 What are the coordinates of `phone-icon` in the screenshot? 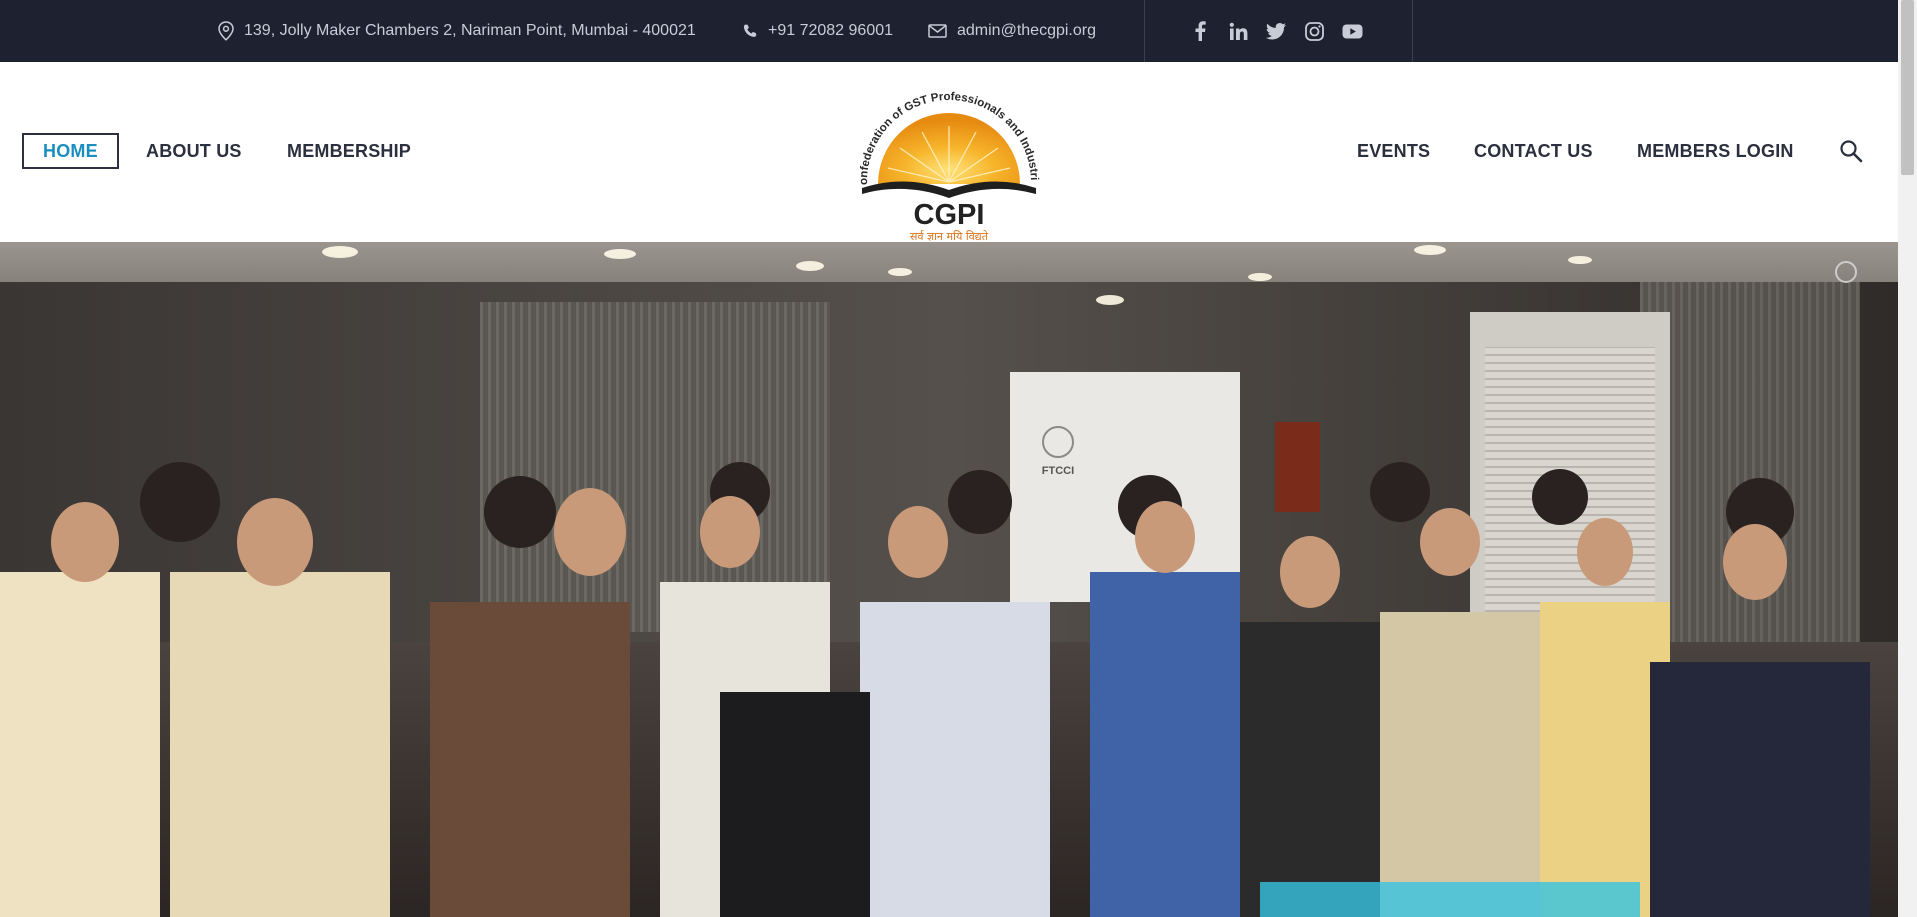 It's located at (750, 30).